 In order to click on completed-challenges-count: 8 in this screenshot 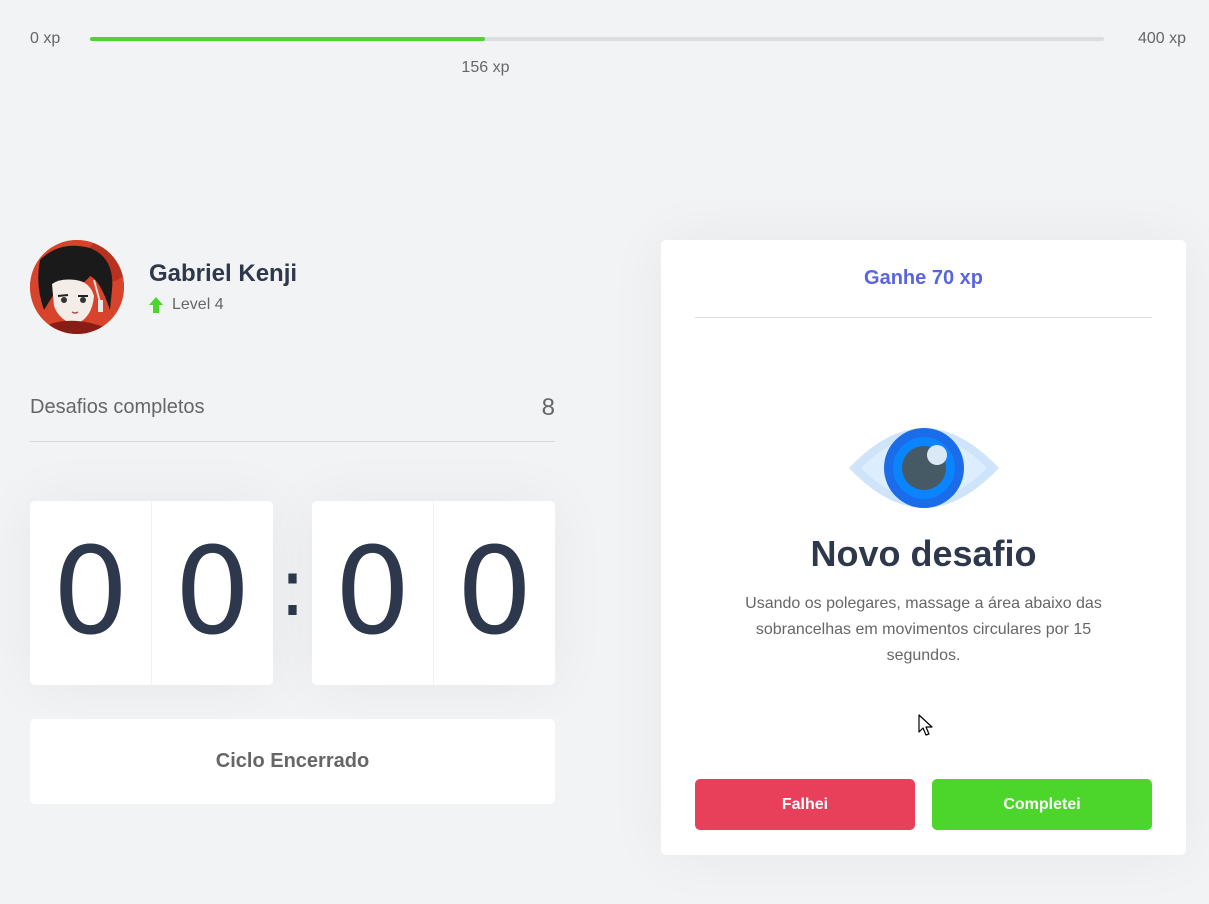, I will do `click(548, 407)`.